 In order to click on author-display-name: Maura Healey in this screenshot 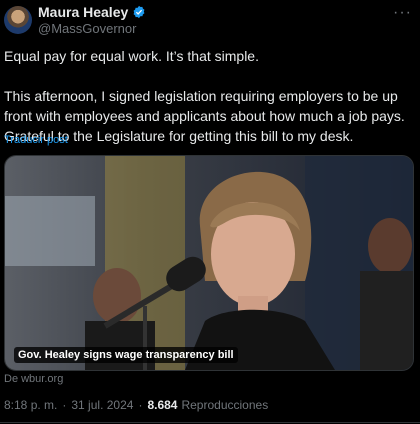, I will do `click(83, 12)`.